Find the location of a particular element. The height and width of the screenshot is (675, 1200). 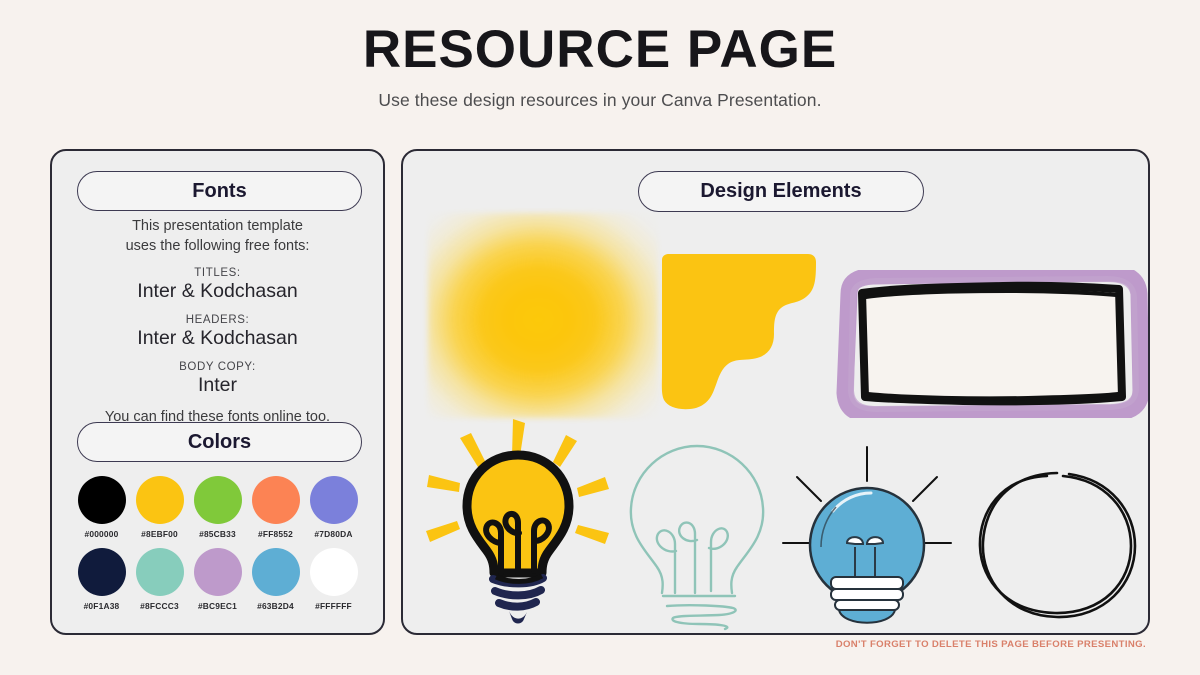

color-swatch-cell: #63B2D4 is located at coordinates (275, 579).